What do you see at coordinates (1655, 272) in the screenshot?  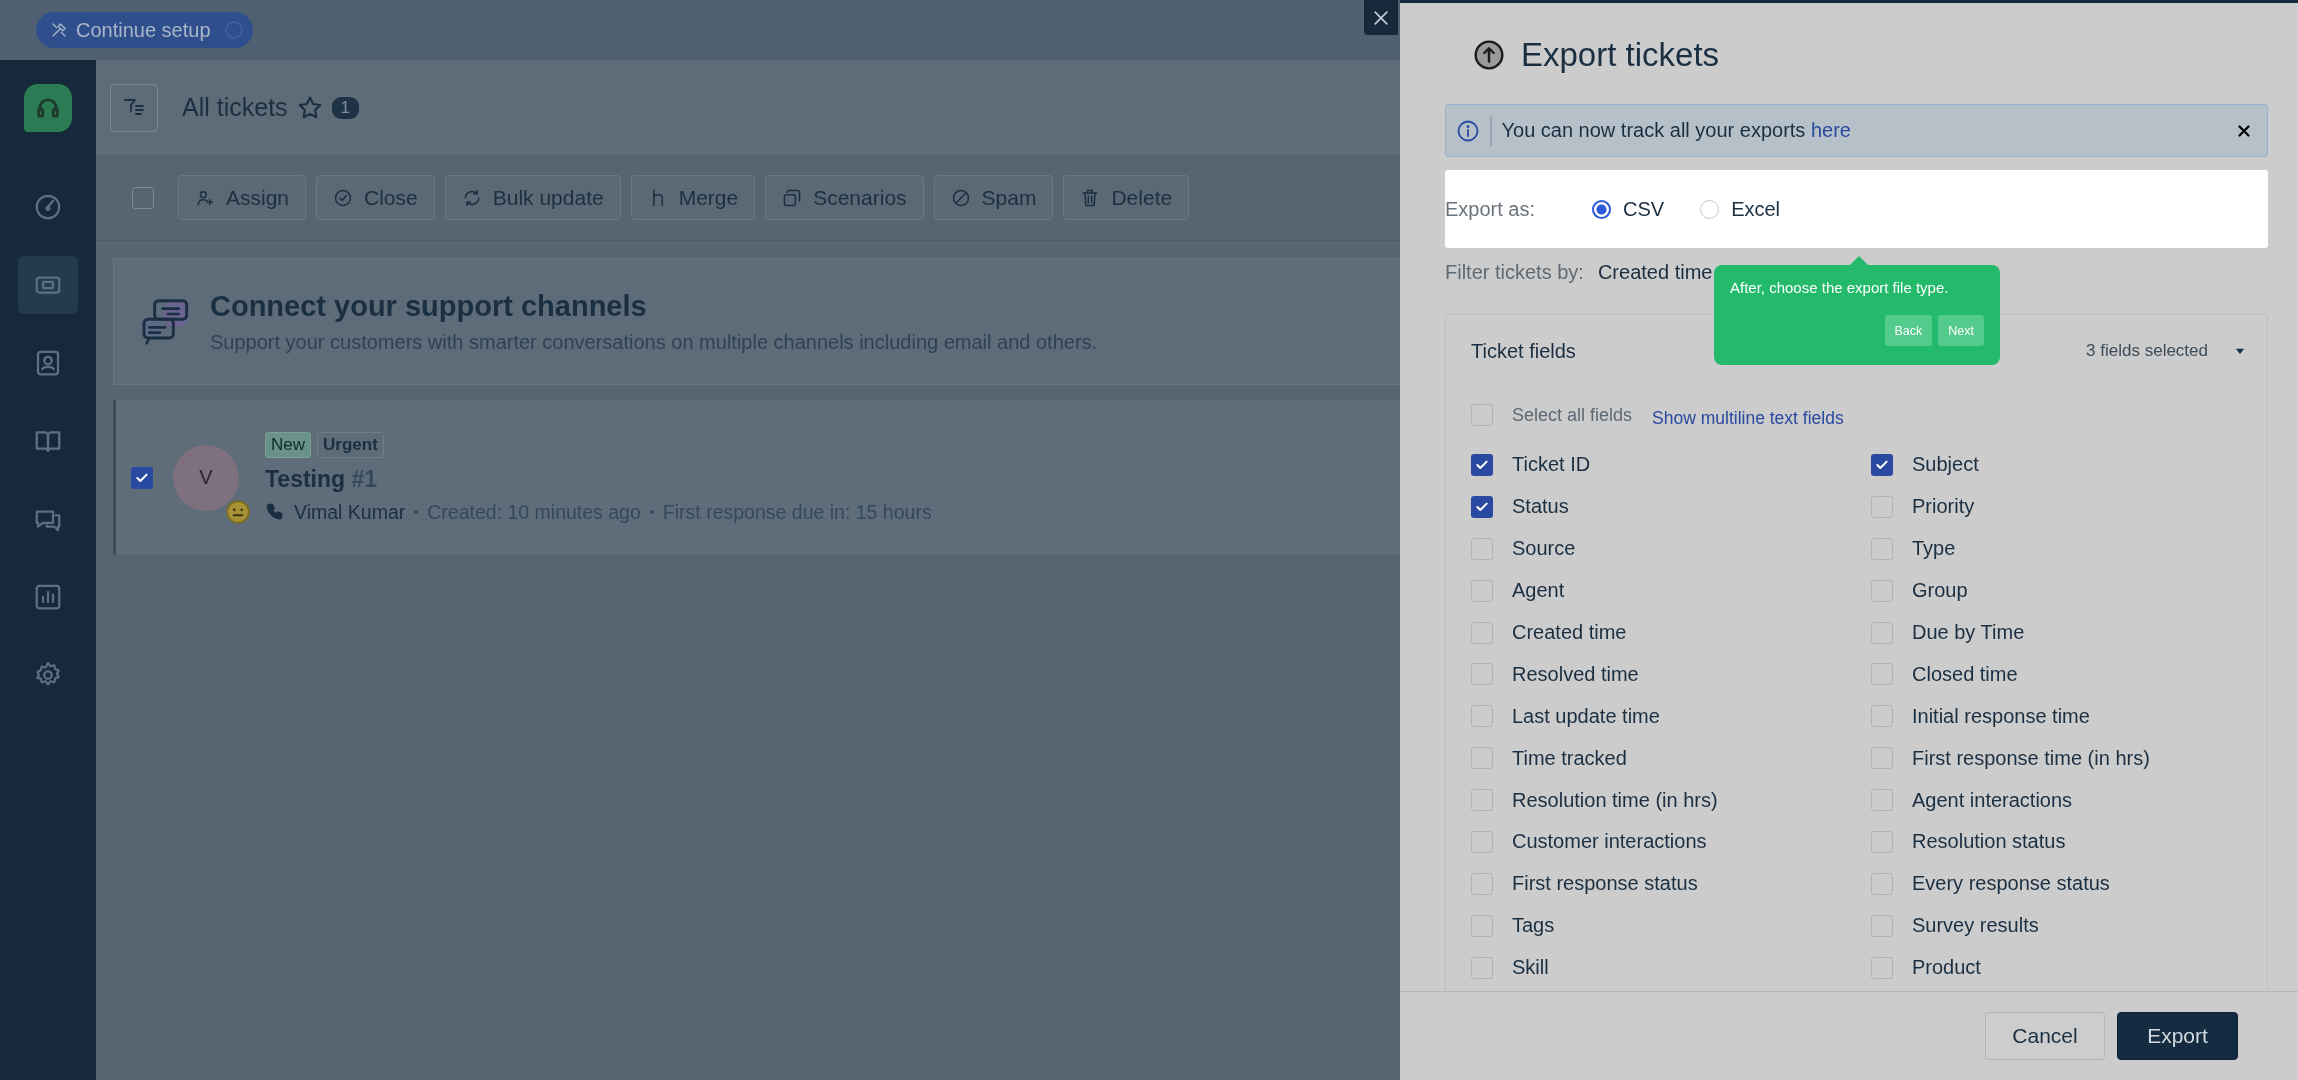 I see `filter-value: Created time` at bounding box center [1655, 272].